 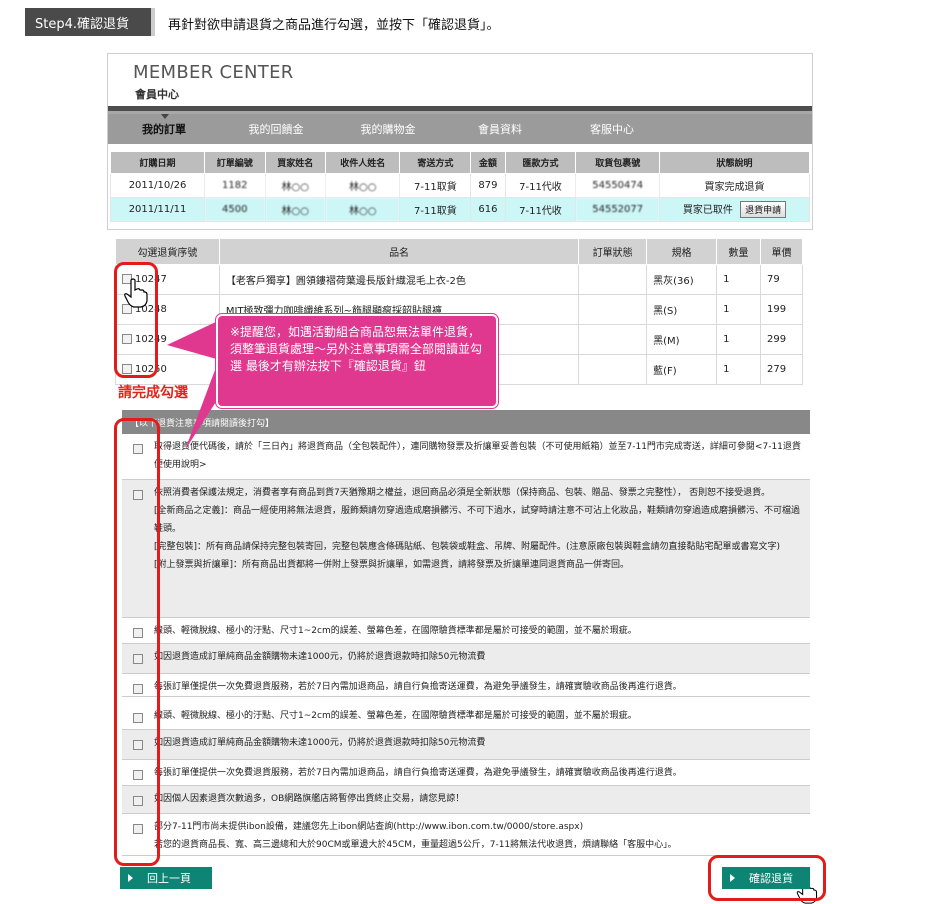 What do you see at coordinates (734, 209) in the screenshot?
I see `order-status-cell: 買家已取件 退貨申請` at bounding box center [734, 209].